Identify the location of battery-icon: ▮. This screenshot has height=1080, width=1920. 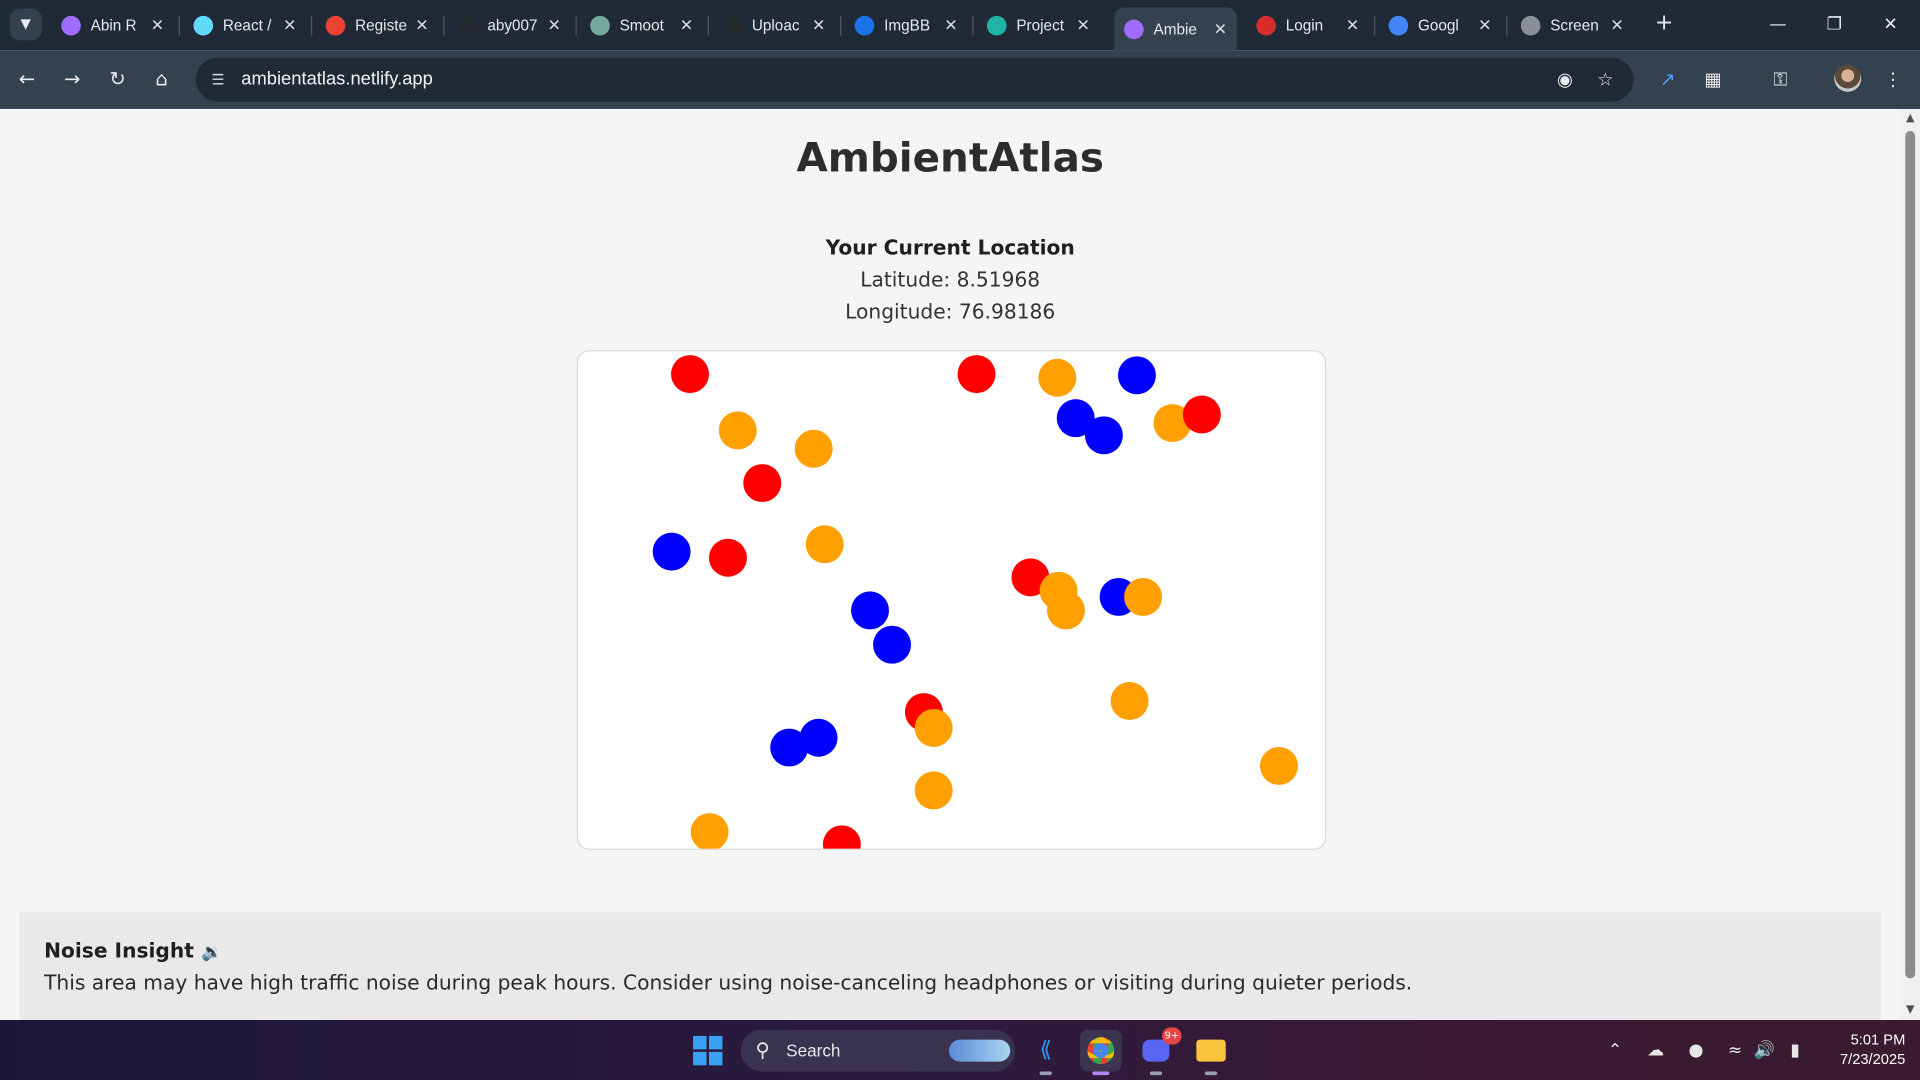
(1795, 1050).